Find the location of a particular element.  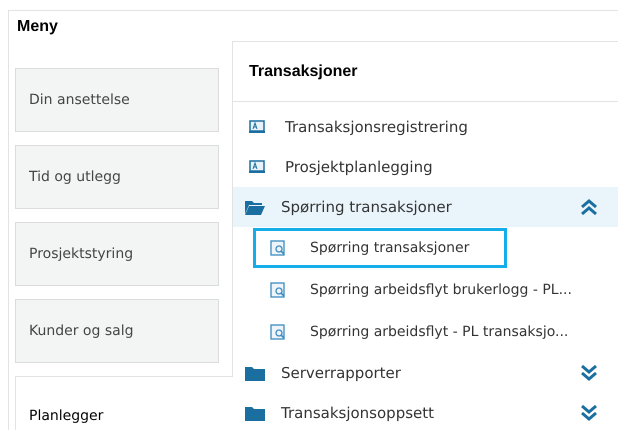

category-tab: Kunder og salg is located at coordinates (117, 331).